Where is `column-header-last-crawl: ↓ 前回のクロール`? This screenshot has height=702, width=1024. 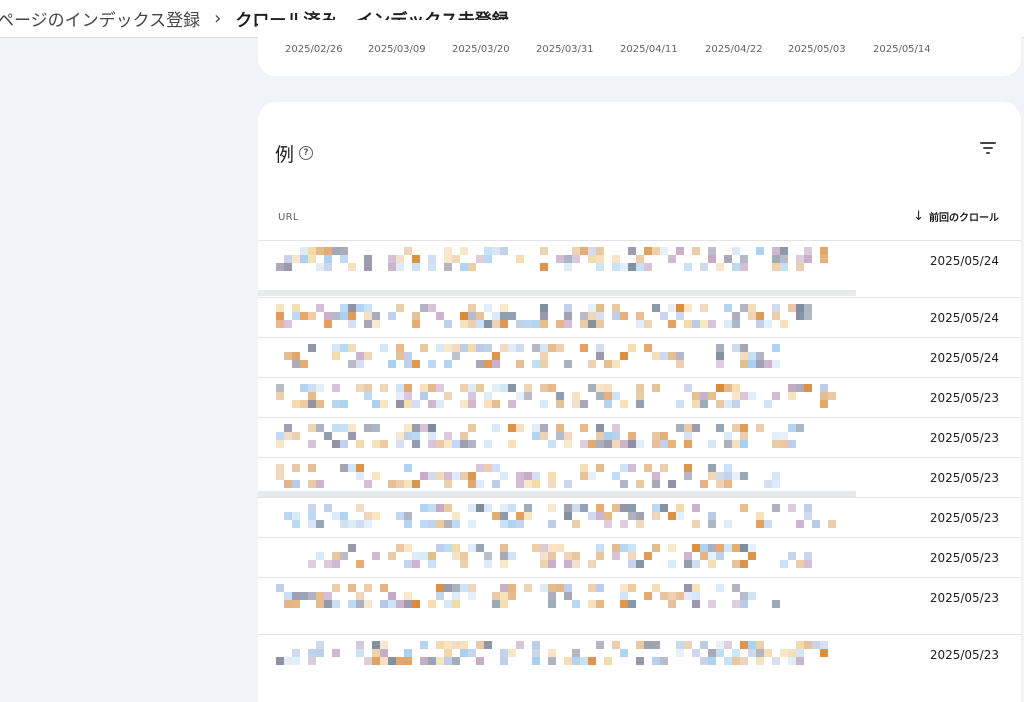
column-header-last-crawl: ↓ 前回のクロール is located at coordinates (956, 216).